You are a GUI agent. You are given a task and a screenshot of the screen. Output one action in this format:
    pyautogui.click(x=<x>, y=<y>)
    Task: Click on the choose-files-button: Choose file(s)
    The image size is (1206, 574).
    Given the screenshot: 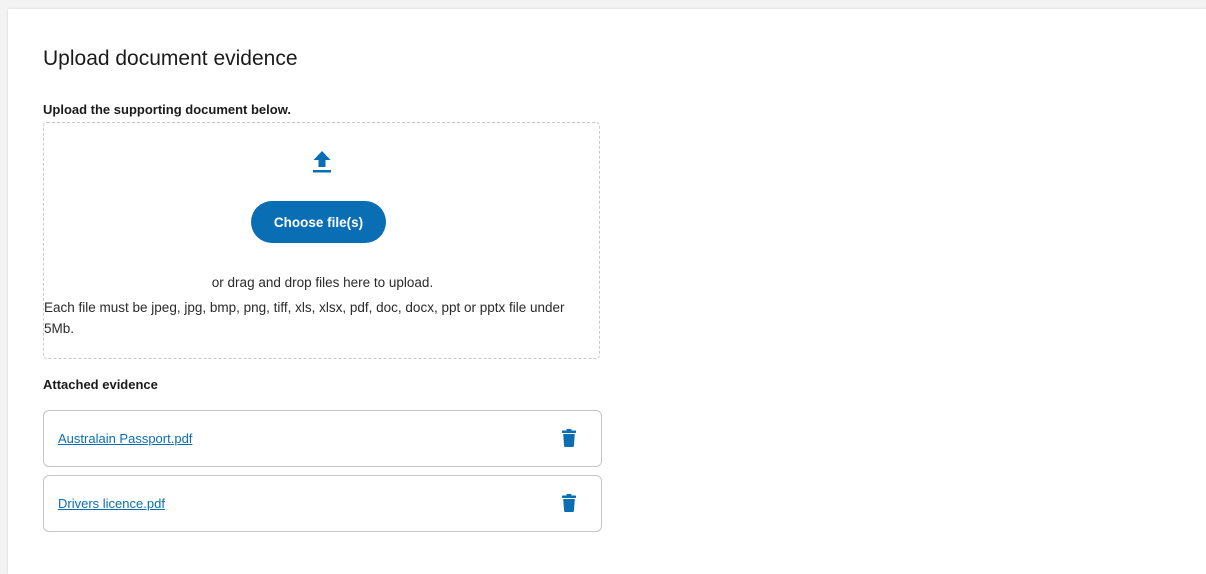 What is the action you would take?
    pyautogui.click(x=318, y=222)
    